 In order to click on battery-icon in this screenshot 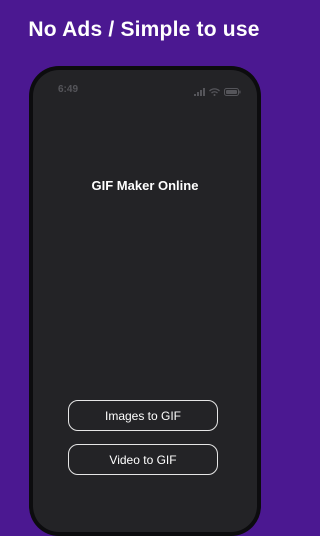, I will do `click(232, 92)`.